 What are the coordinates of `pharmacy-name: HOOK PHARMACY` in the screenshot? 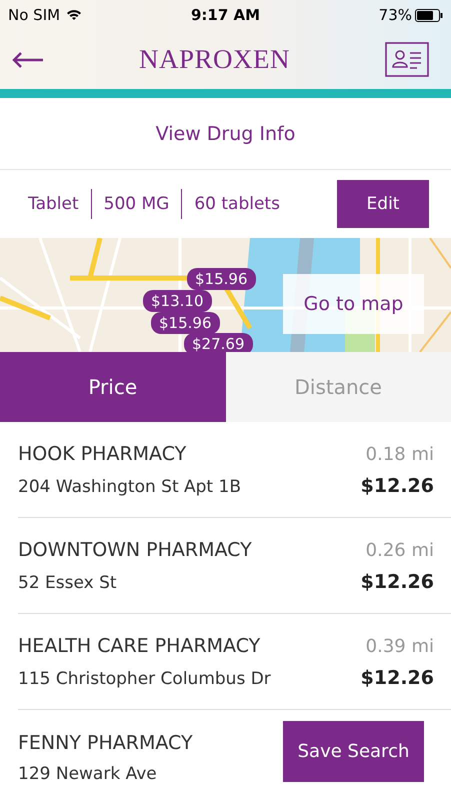 It's located at (102, 453).